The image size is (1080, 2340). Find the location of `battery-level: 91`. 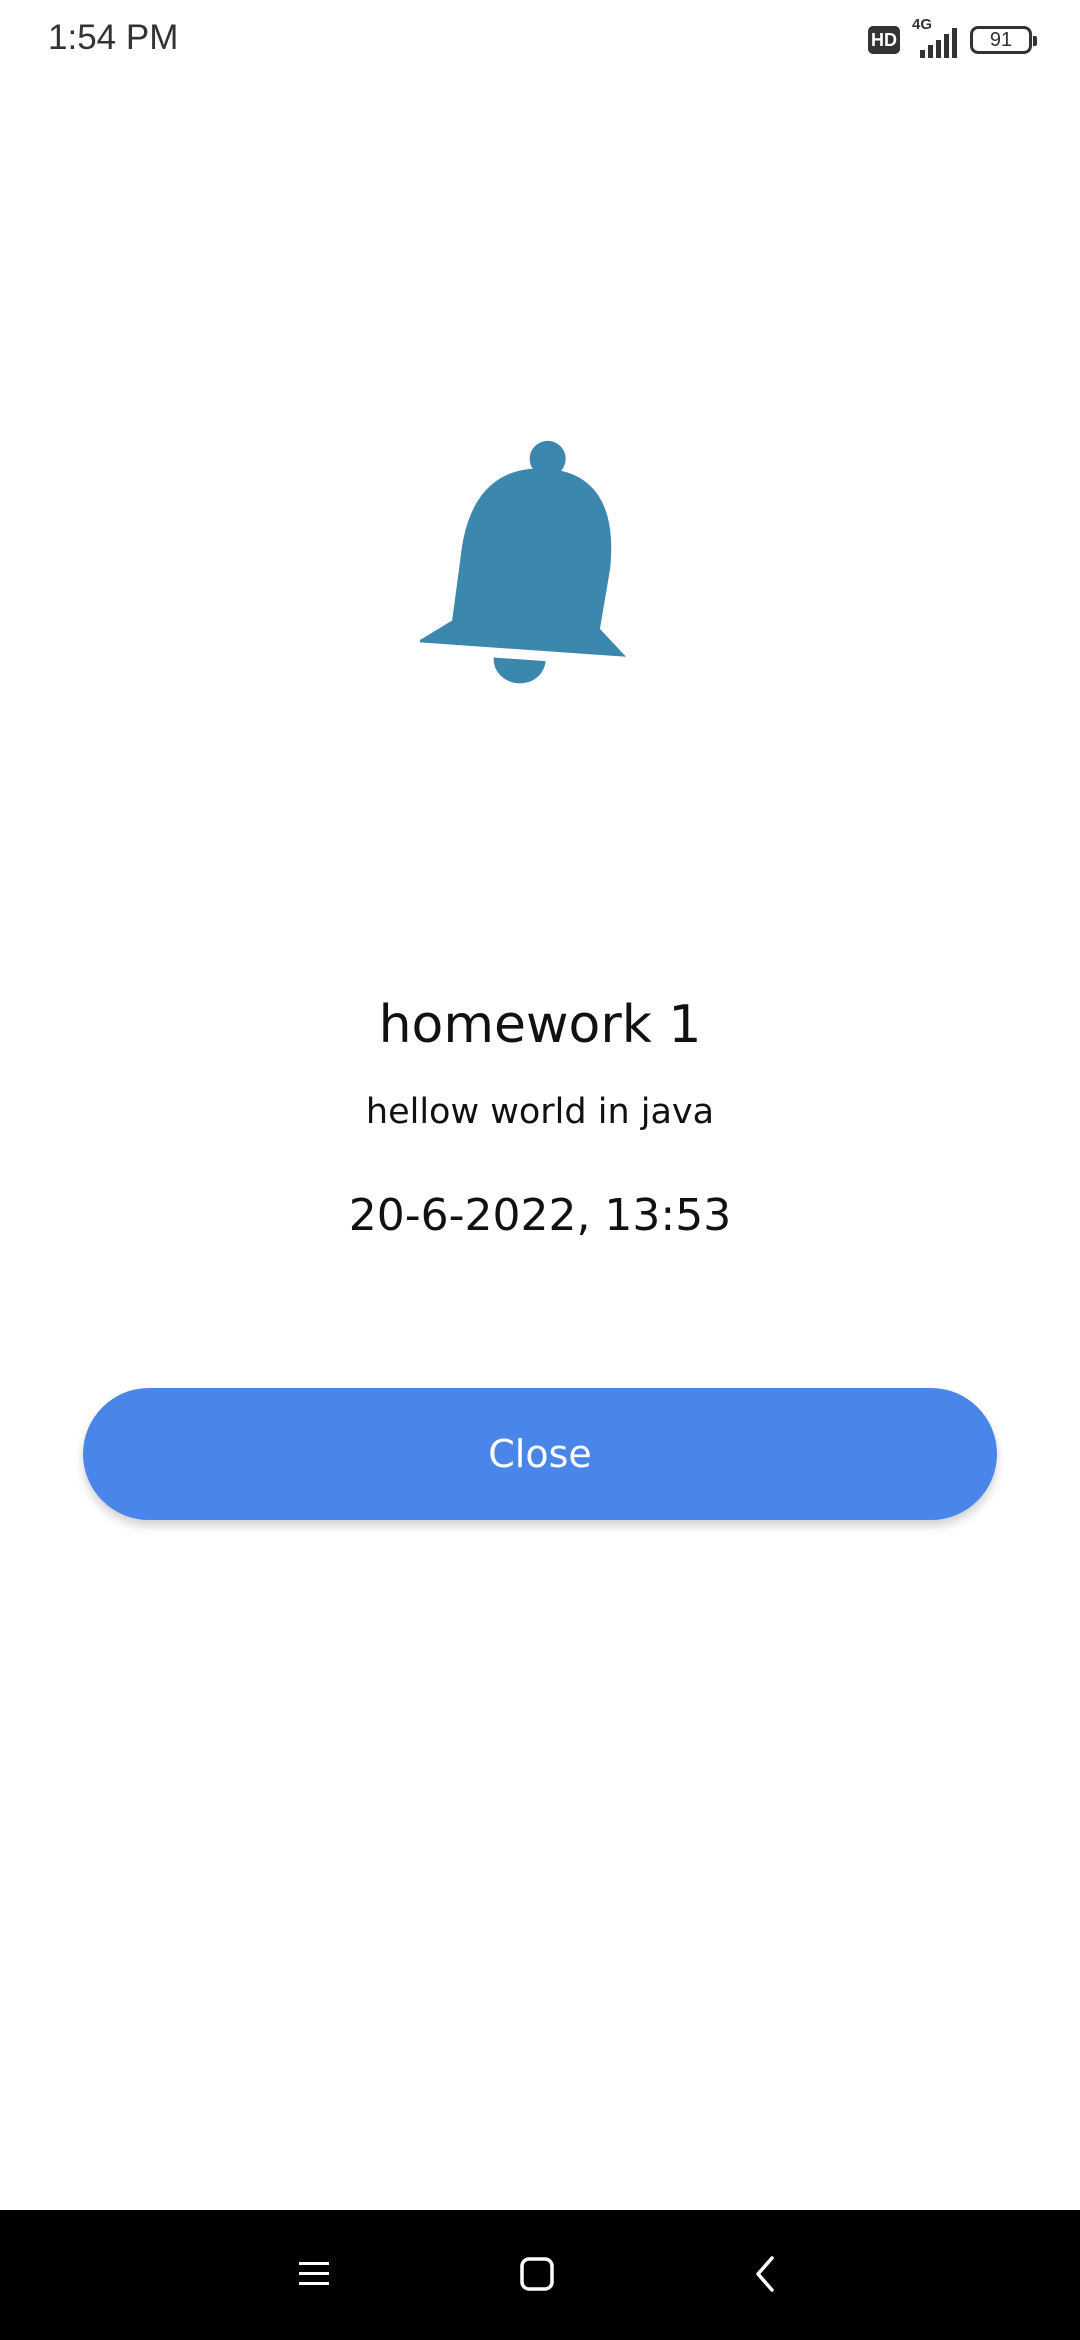

battery-level: 91 is located at coordinates (1001, 39).